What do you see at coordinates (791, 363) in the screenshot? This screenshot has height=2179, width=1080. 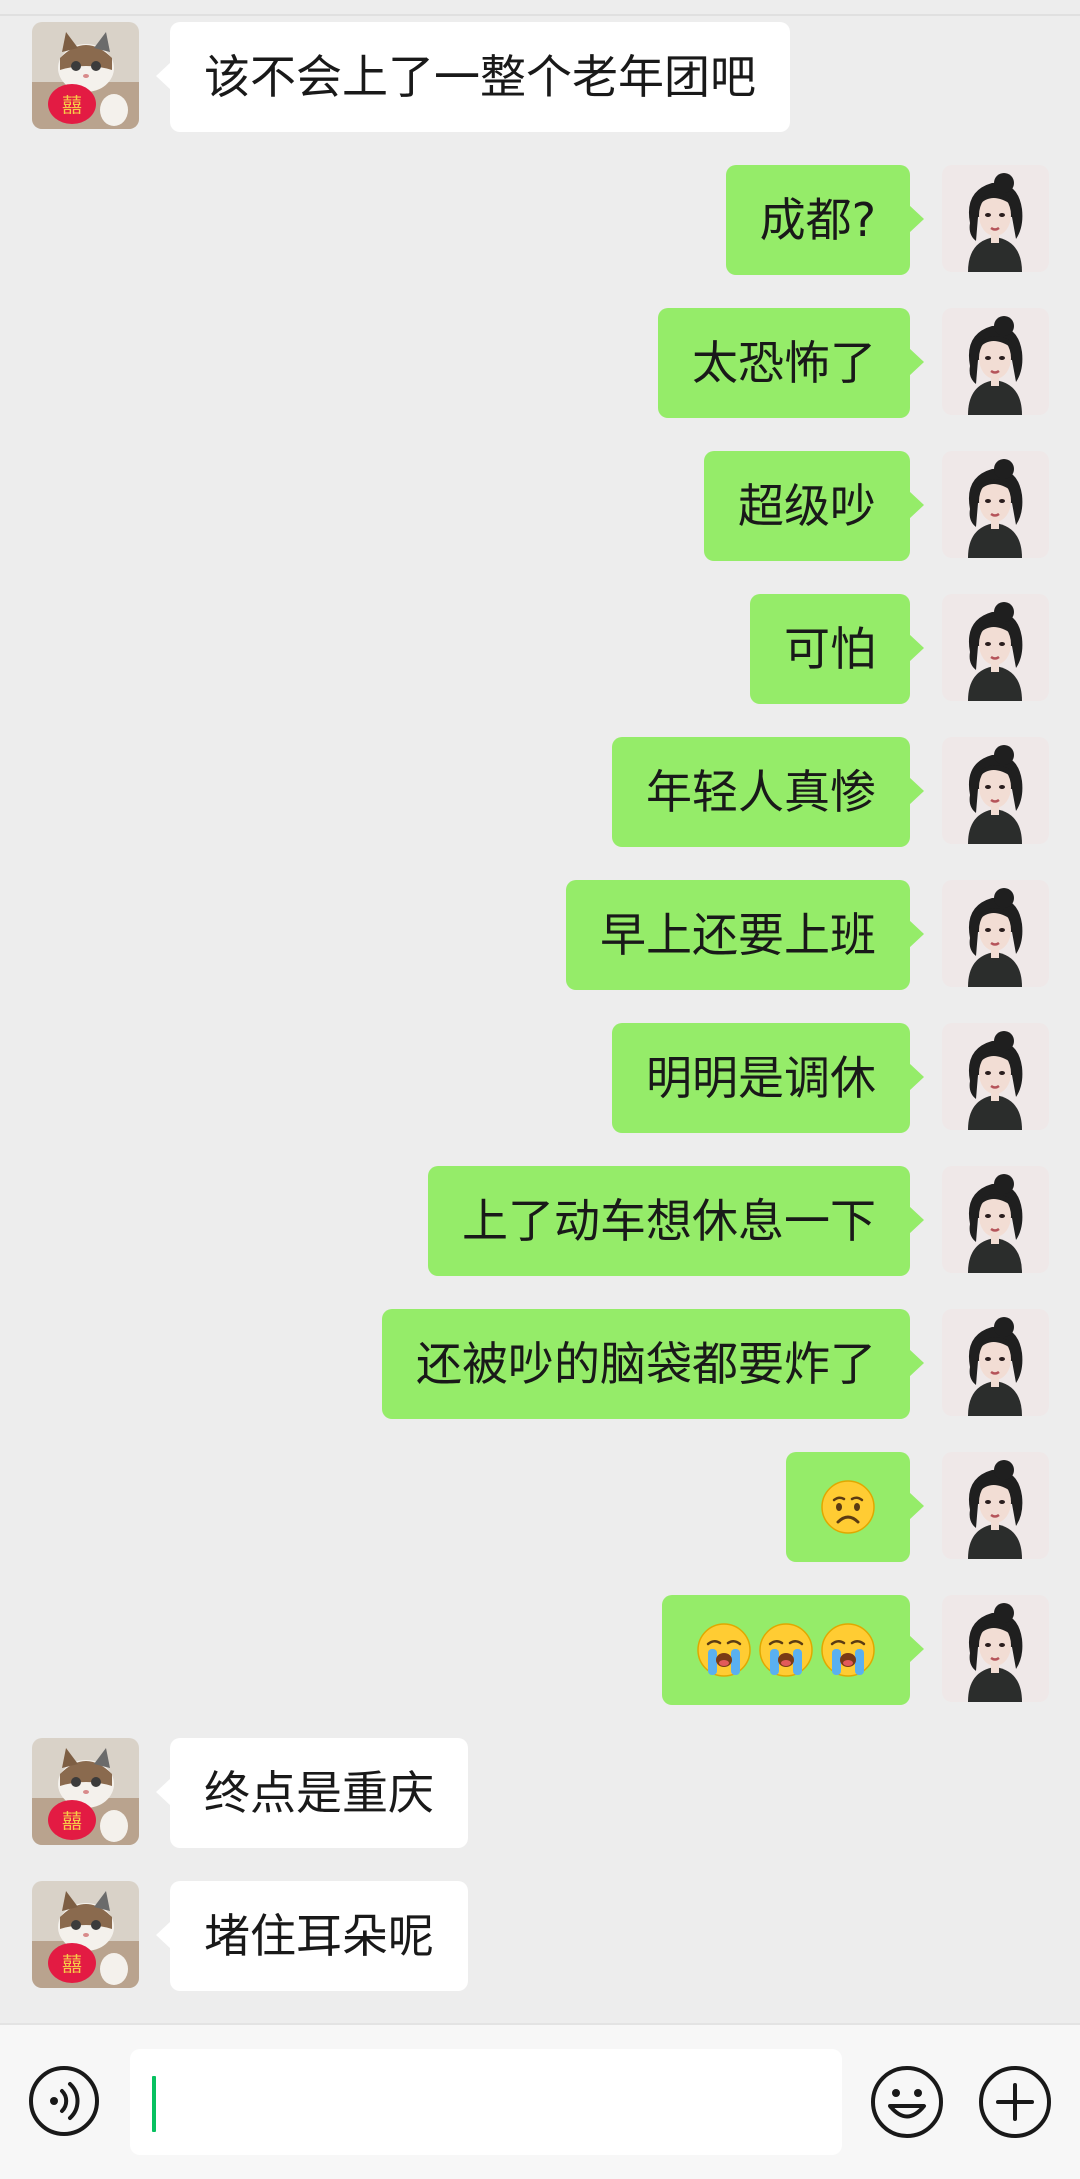 I see `message-bubble: 太恐怖了` at bounding box center [791, 363].